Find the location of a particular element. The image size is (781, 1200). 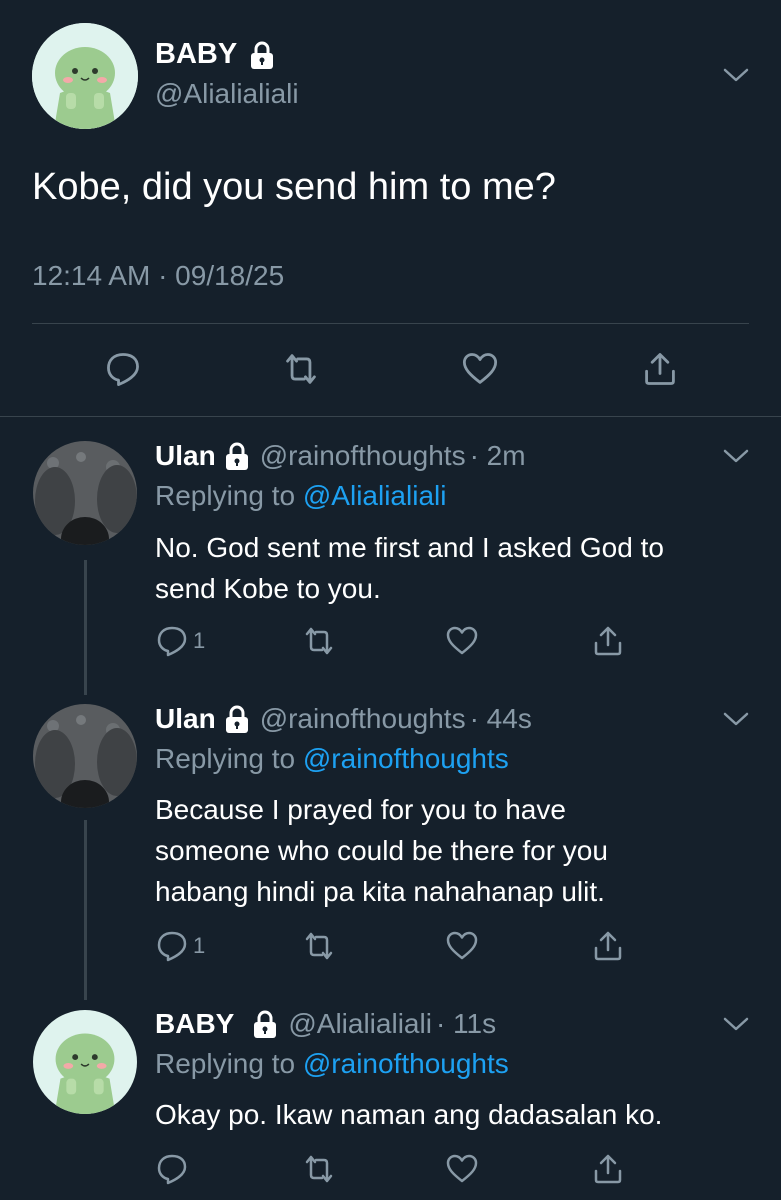

author-name-row: BABY is located at coordinates (215, 54).